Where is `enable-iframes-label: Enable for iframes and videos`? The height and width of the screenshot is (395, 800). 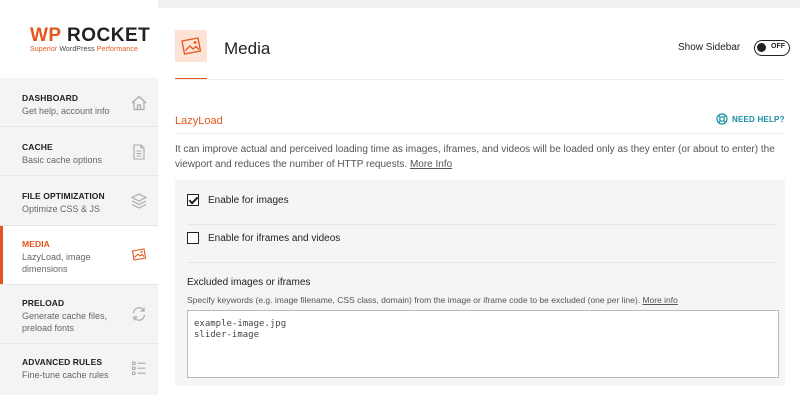
enable-iframes-label: Enable for iframes and videos is located at coordinates (274, 238).